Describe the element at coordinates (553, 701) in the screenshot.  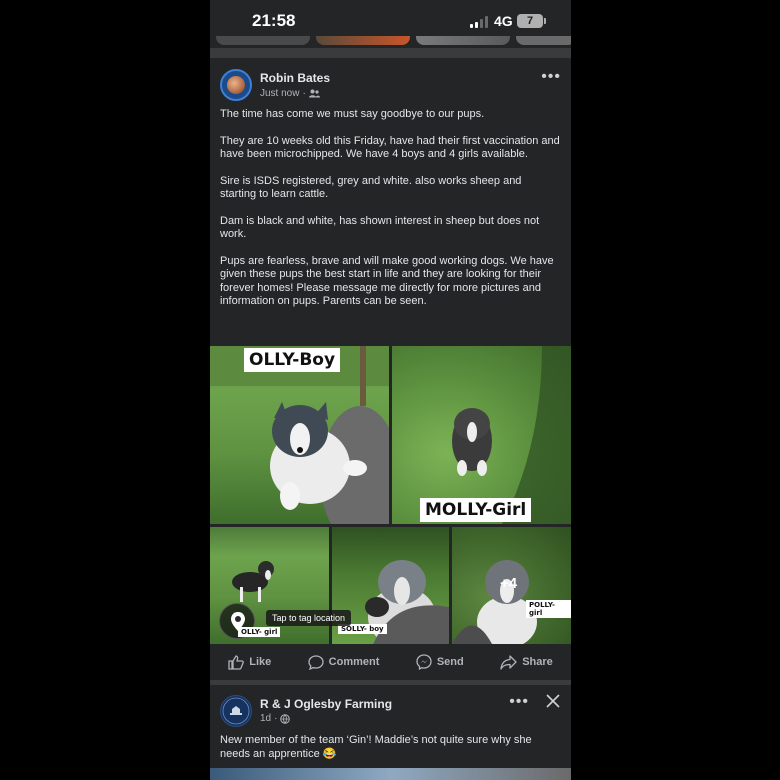
I see `close-icon` at that location.